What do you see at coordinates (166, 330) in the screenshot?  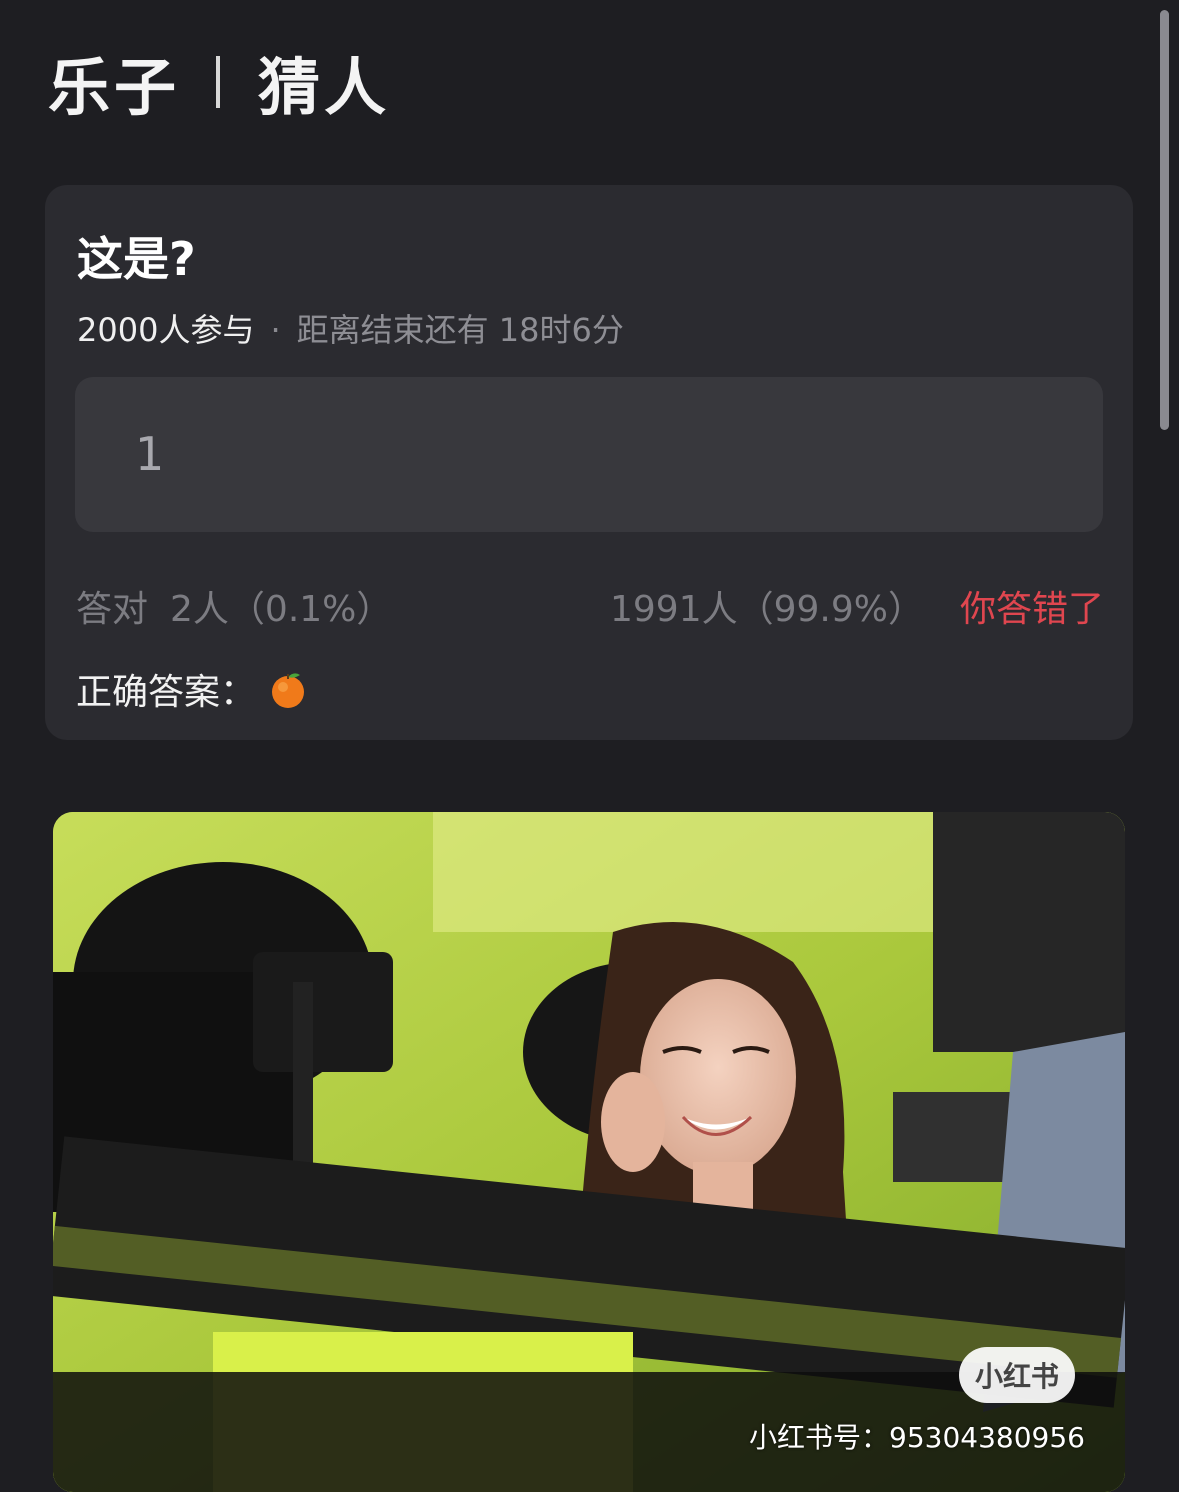 I see `participant-count: 2000人参与` at bounding box center [166, 330].